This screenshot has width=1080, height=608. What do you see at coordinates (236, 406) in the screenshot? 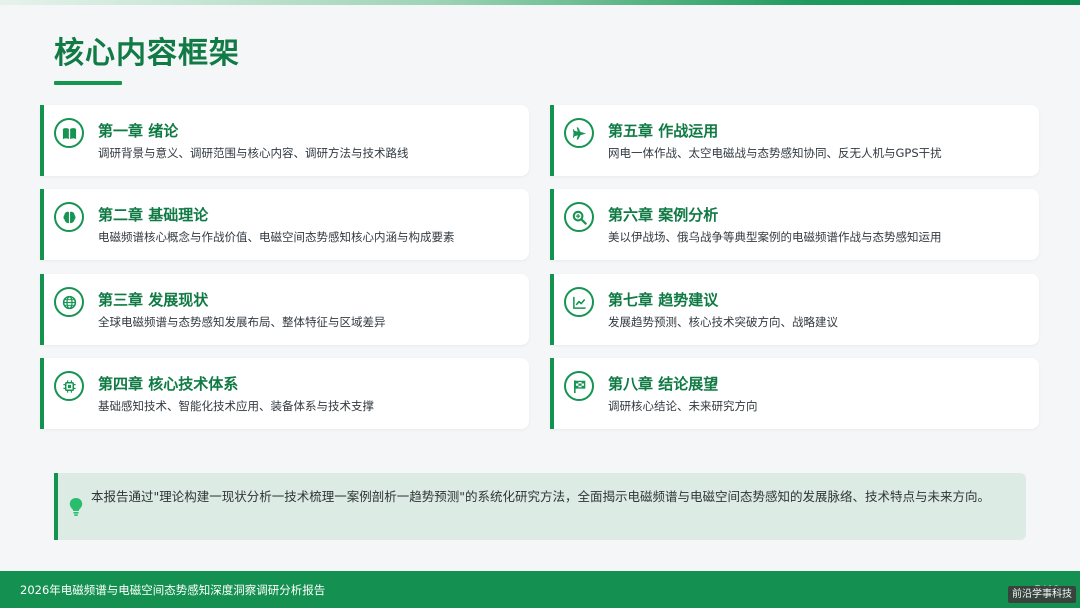
I see `chapter-description: 基础感知技术、智能化技术应用、装备体系与技术支撑` at bounding box center [236, 406].